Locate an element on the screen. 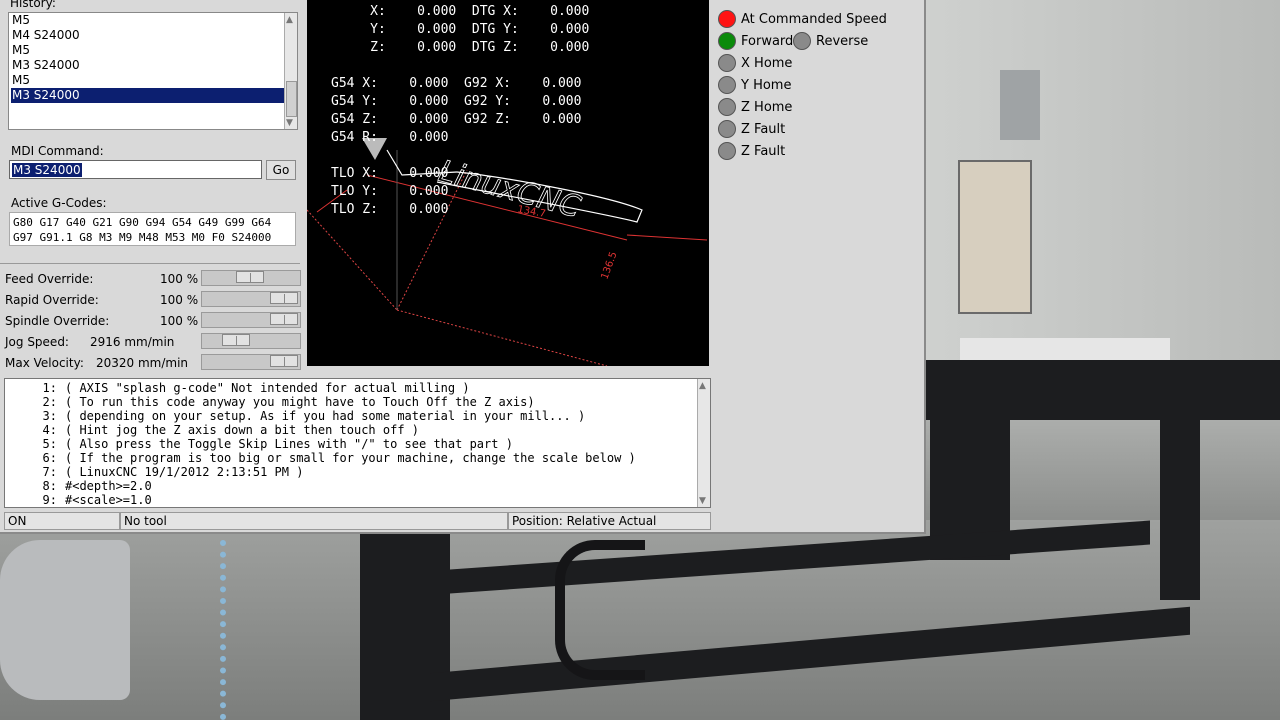 This screenshot has height=720, width=1280. code-line: 9: #<scale>=1.0 is located at coordinates (80, 500).